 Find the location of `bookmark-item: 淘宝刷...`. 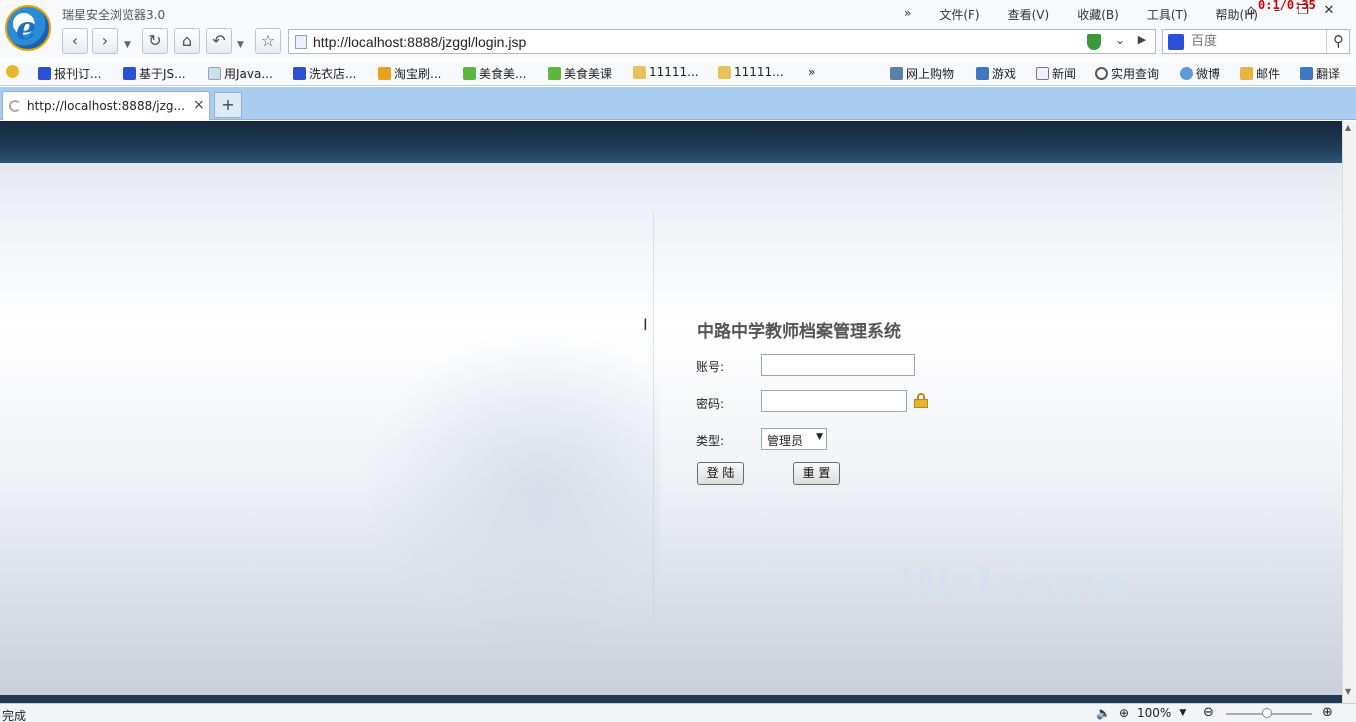

bookmark-item: 淘宝刷... is located at coordinates (409, 73).